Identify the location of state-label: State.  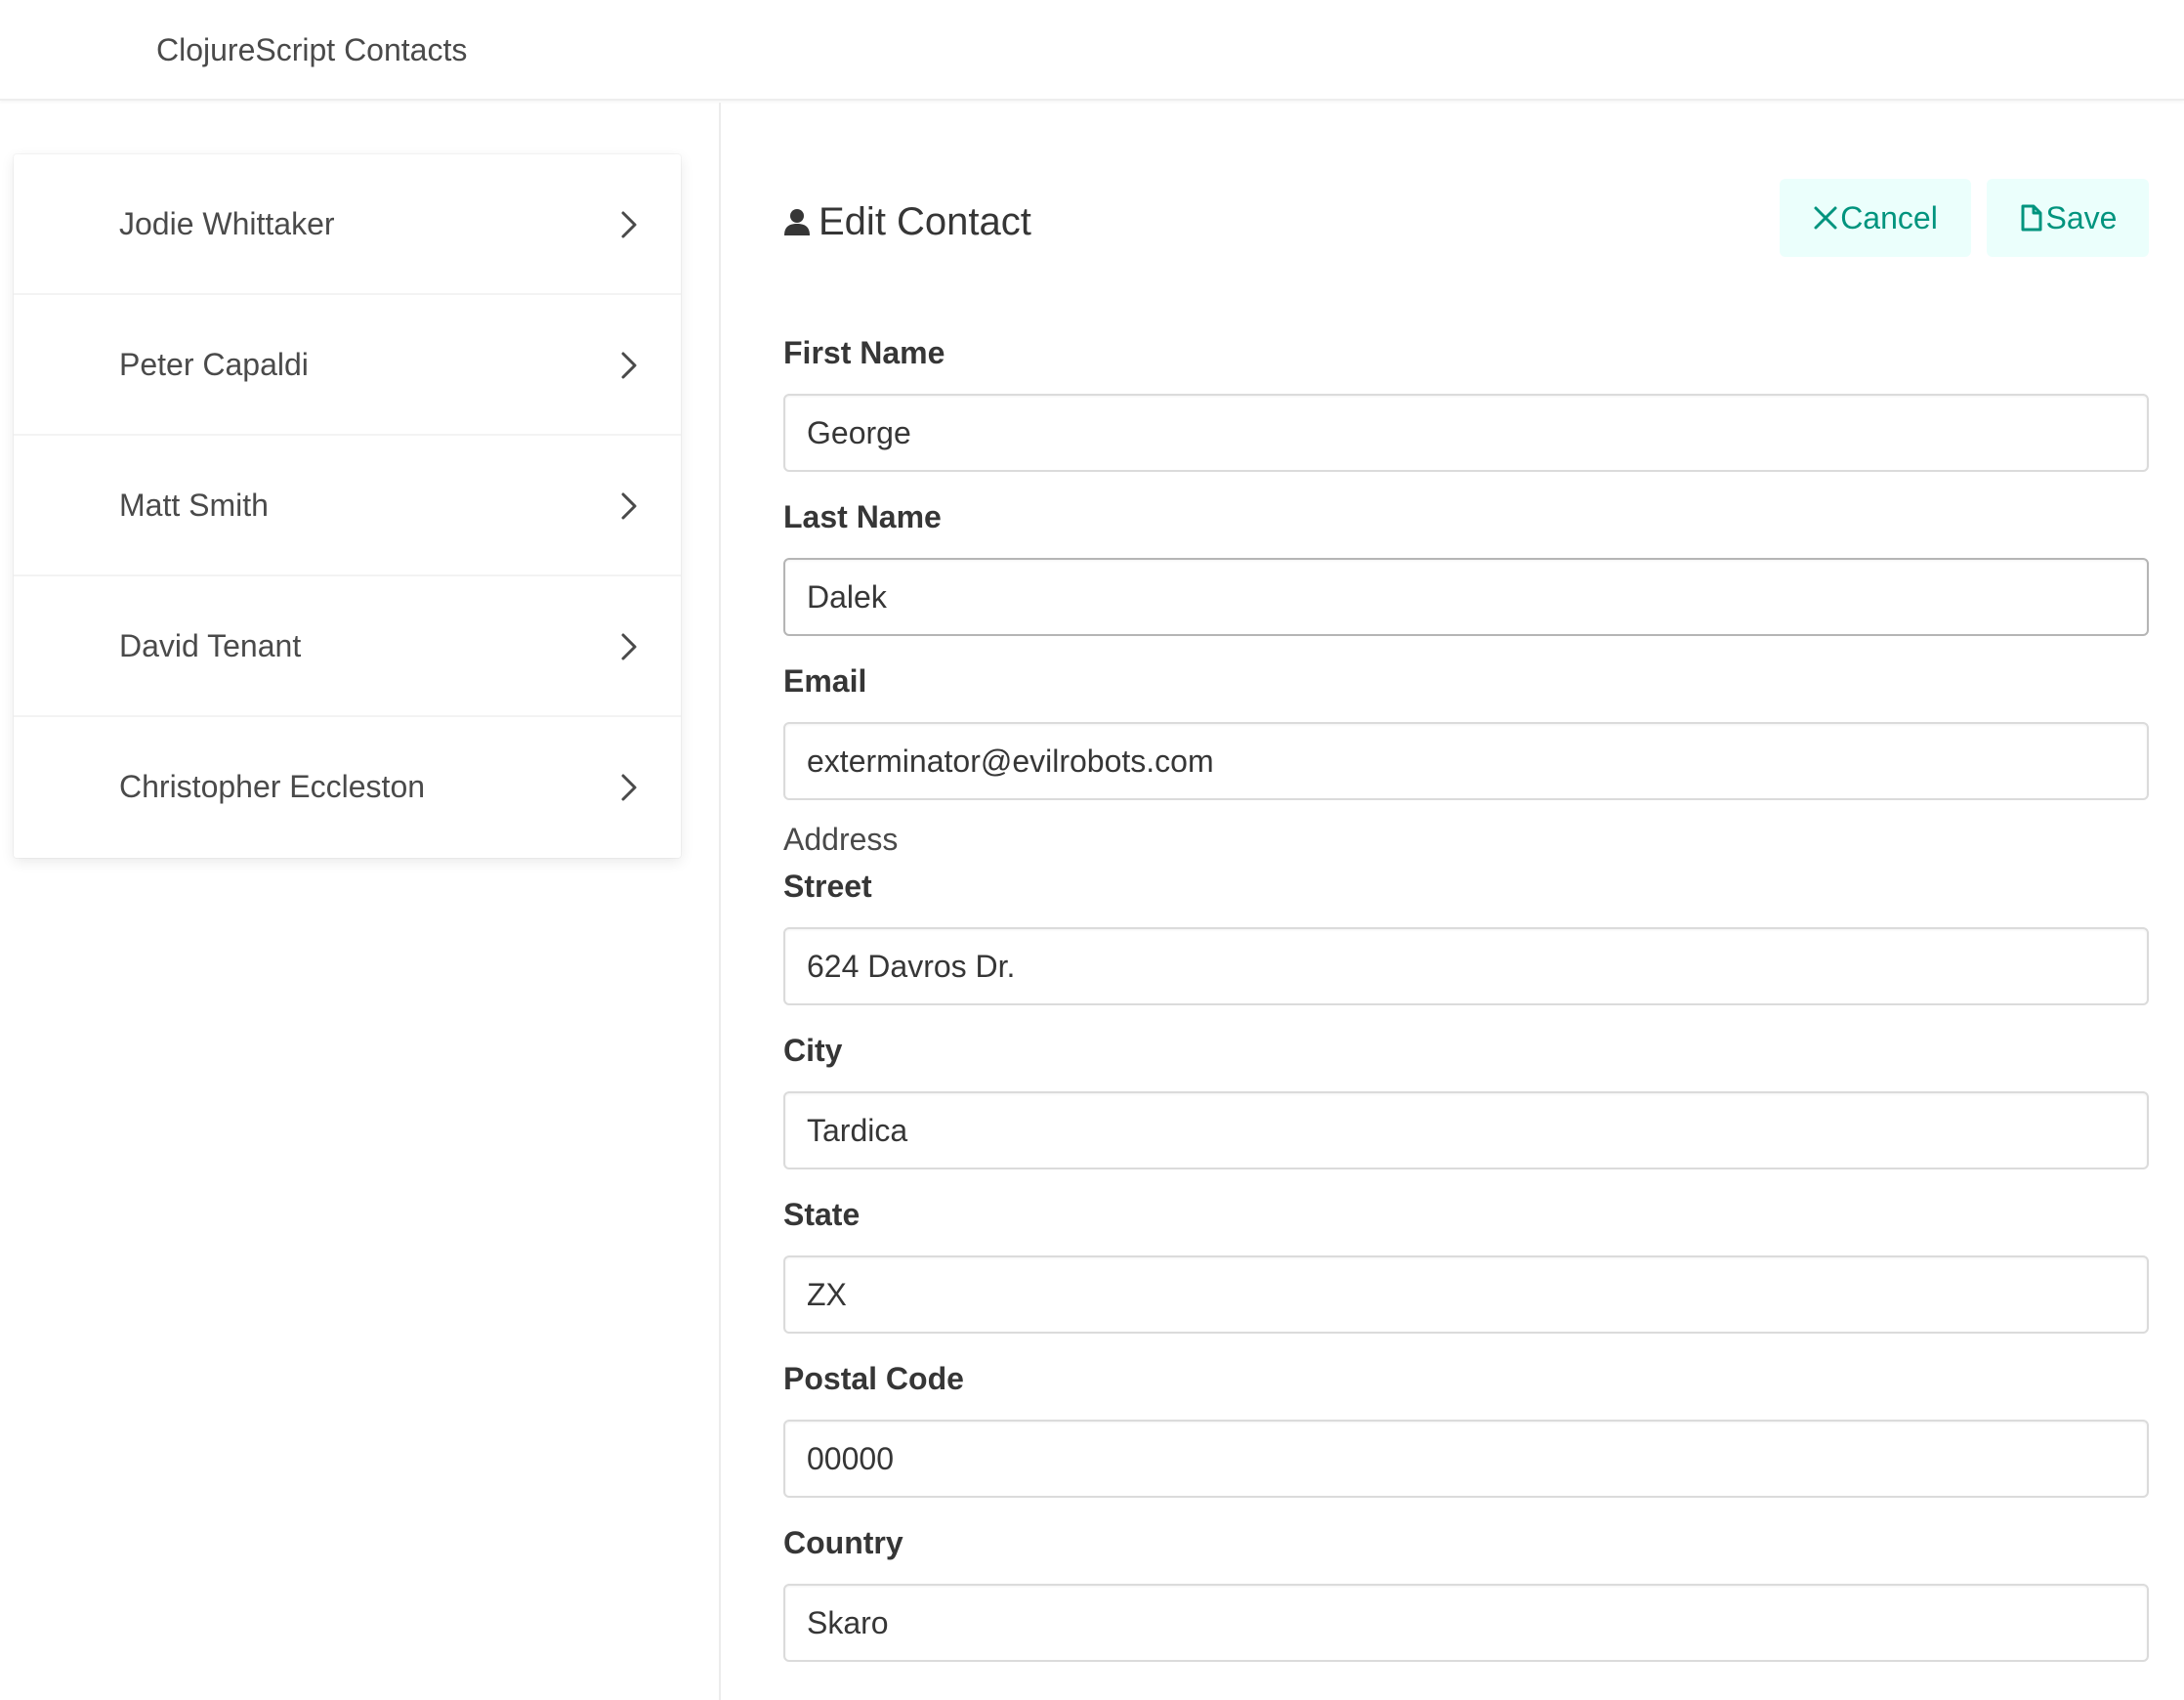
(822, 1214).